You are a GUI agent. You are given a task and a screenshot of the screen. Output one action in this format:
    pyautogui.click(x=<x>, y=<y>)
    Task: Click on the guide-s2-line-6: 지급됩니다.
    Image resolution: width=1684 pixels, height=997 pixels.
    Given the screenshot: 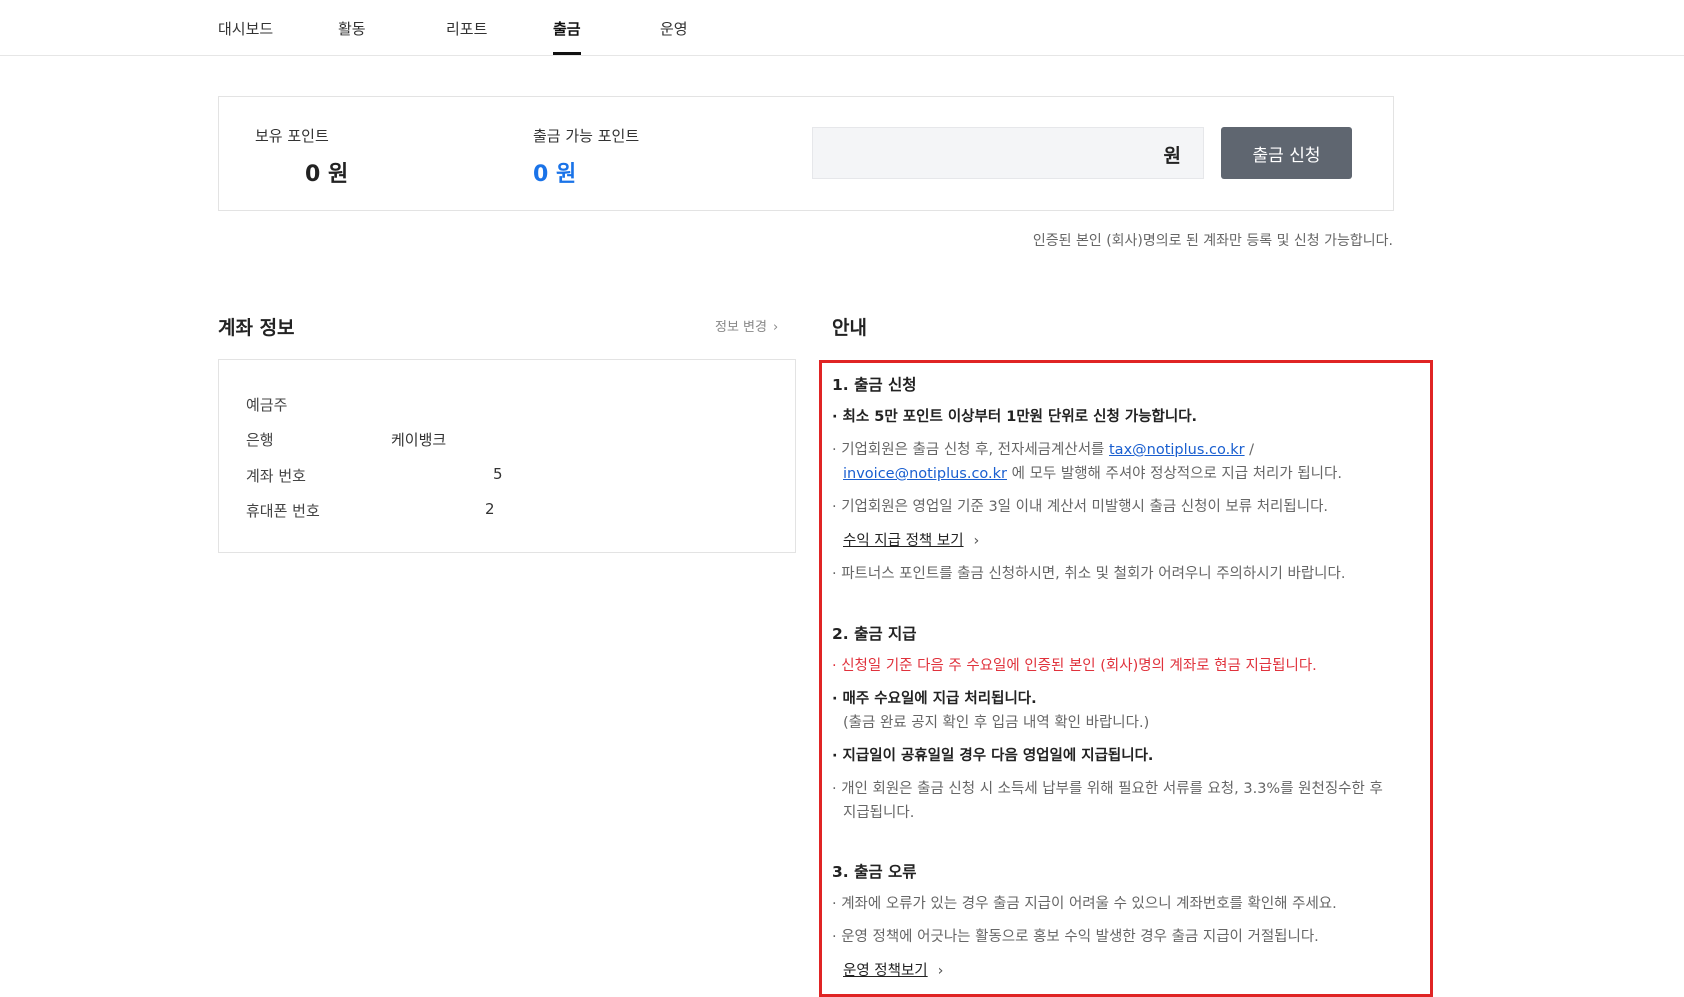 What is the action you would take?
    pyautogui.click(x=879, y=813)
    